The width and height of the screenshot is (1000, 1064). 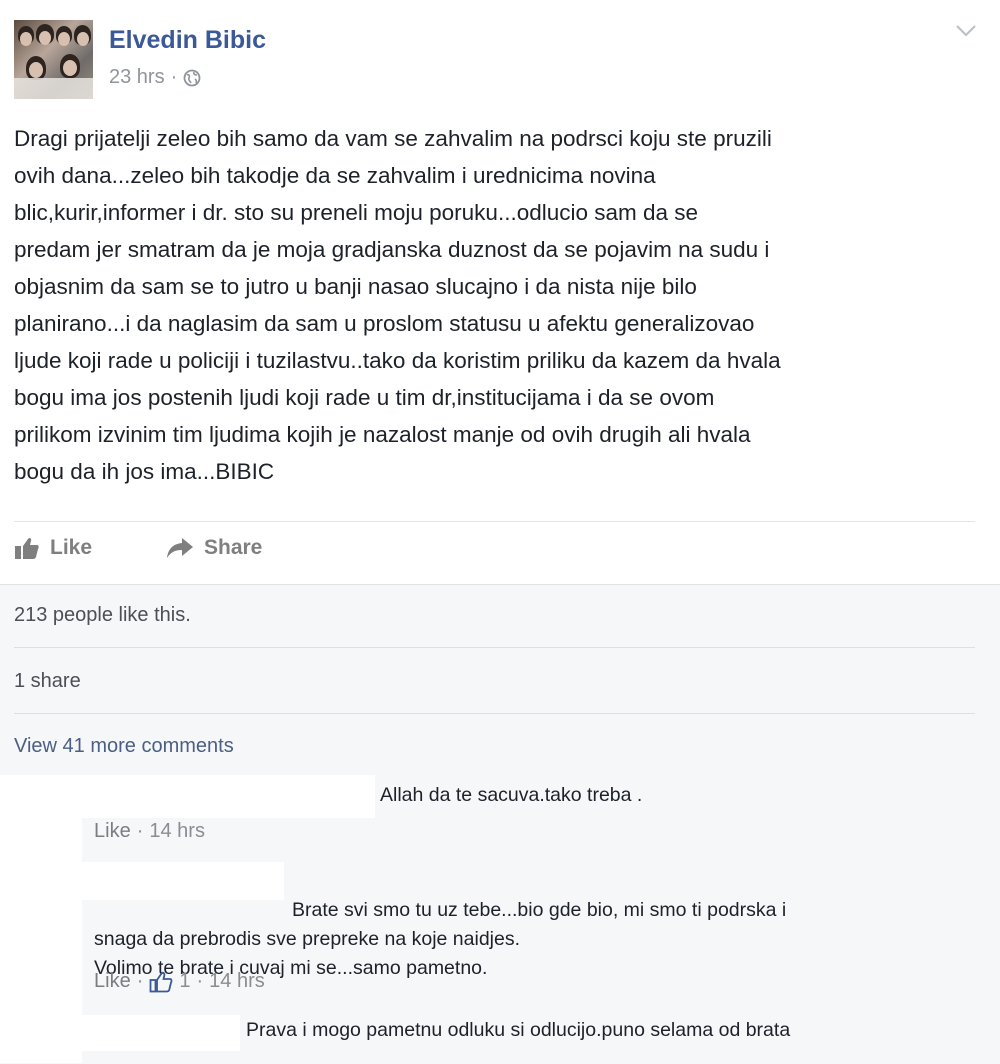 I want to click on view-more-comments-link: View 41 more comments, so click(x=124, y=746).